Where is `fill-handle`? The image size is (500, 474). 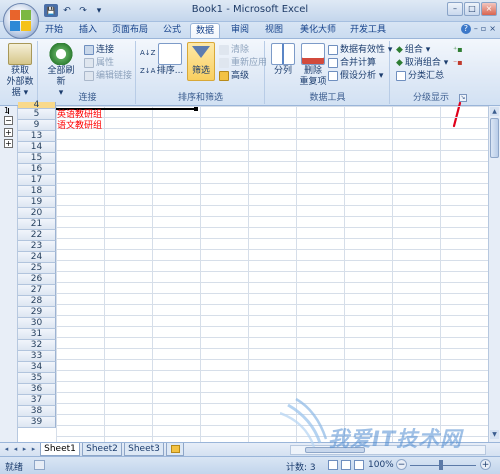
fill-handle is located at coordinates (196, 109).